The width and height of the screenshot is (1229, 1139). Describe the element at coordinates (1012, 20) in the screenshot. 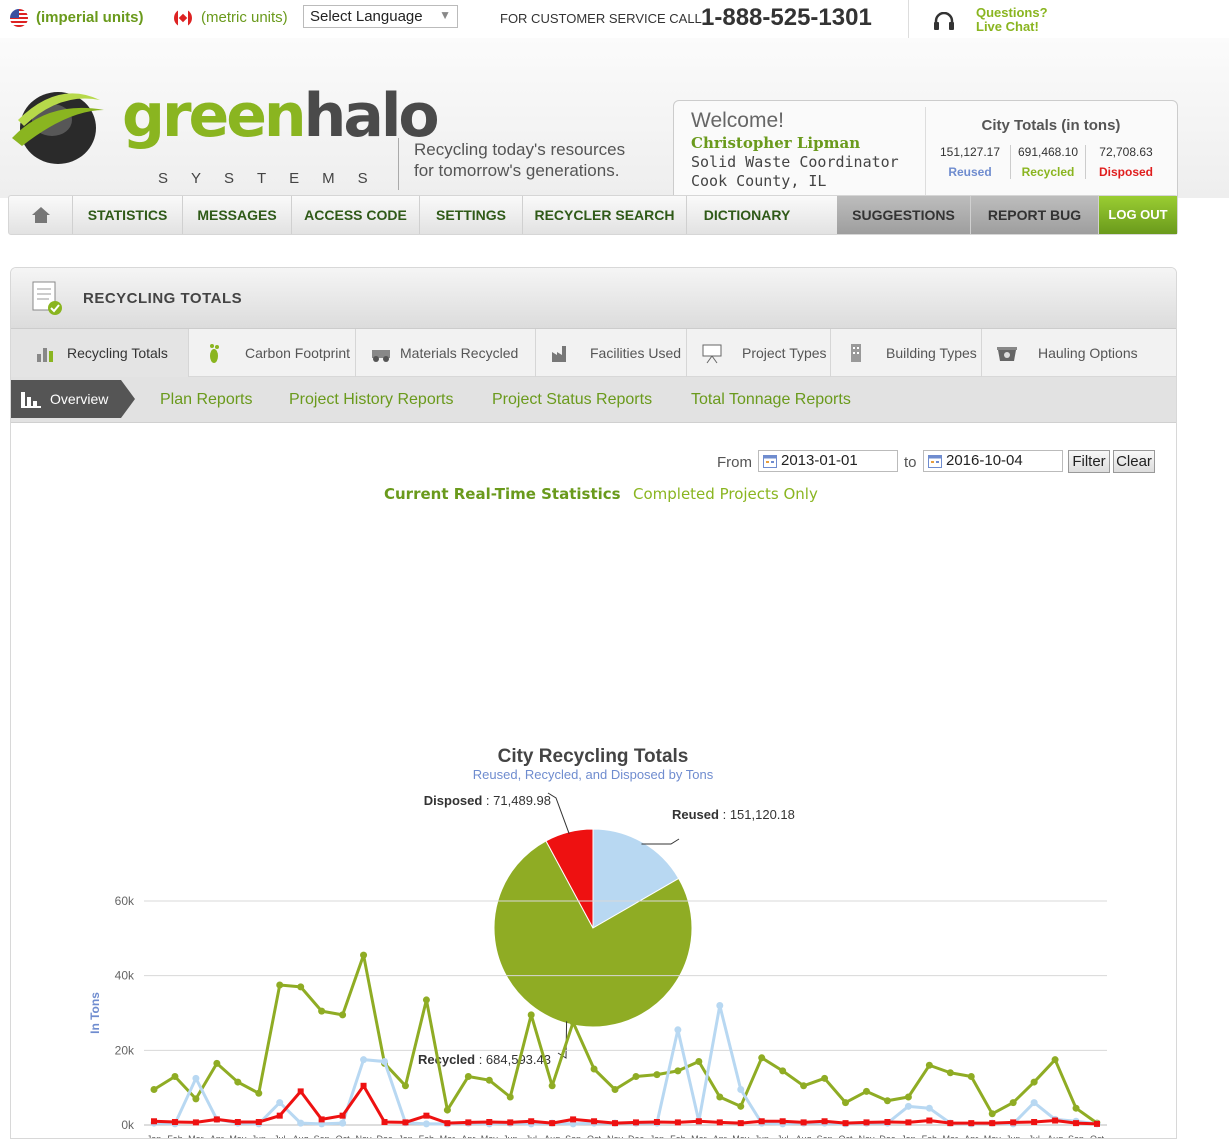

I see `live-chat-link: Questions? Live Chat!` at that location.